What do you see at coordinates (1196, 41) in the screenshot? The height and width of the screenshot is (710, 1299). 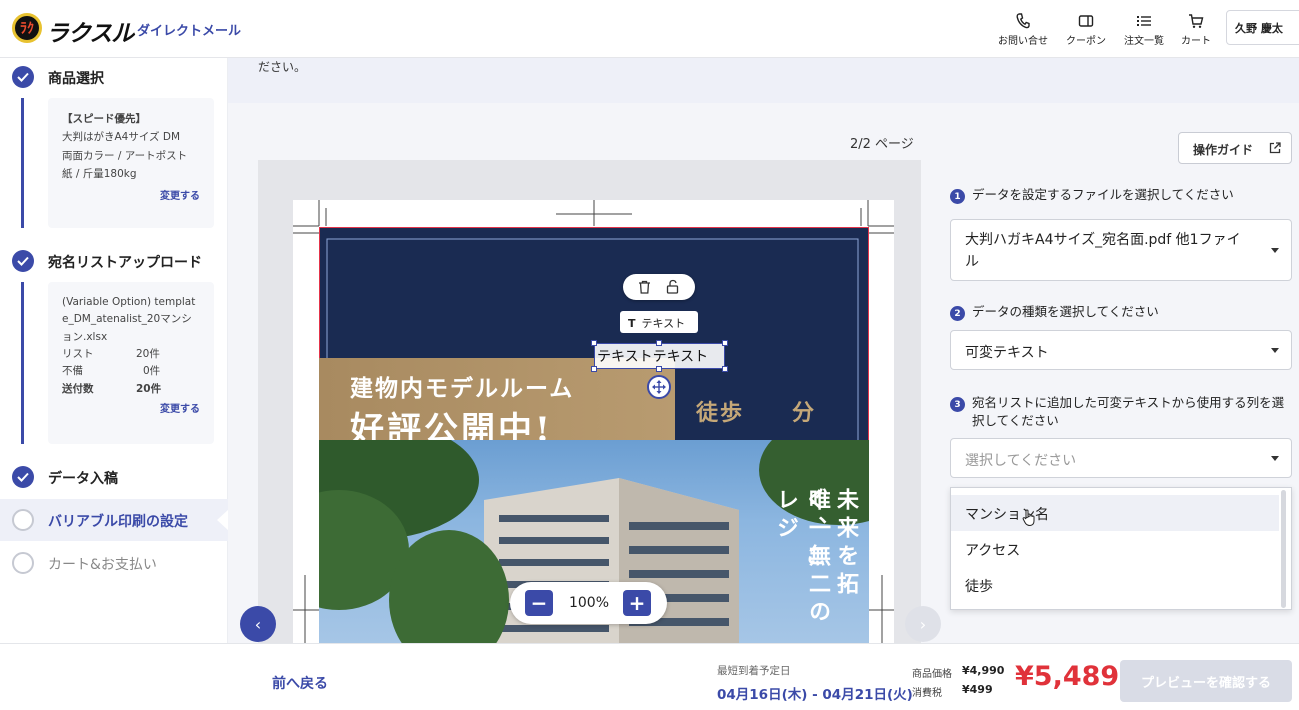 I see `nav-cart-label: カート` at bounding box center [1196, 41].